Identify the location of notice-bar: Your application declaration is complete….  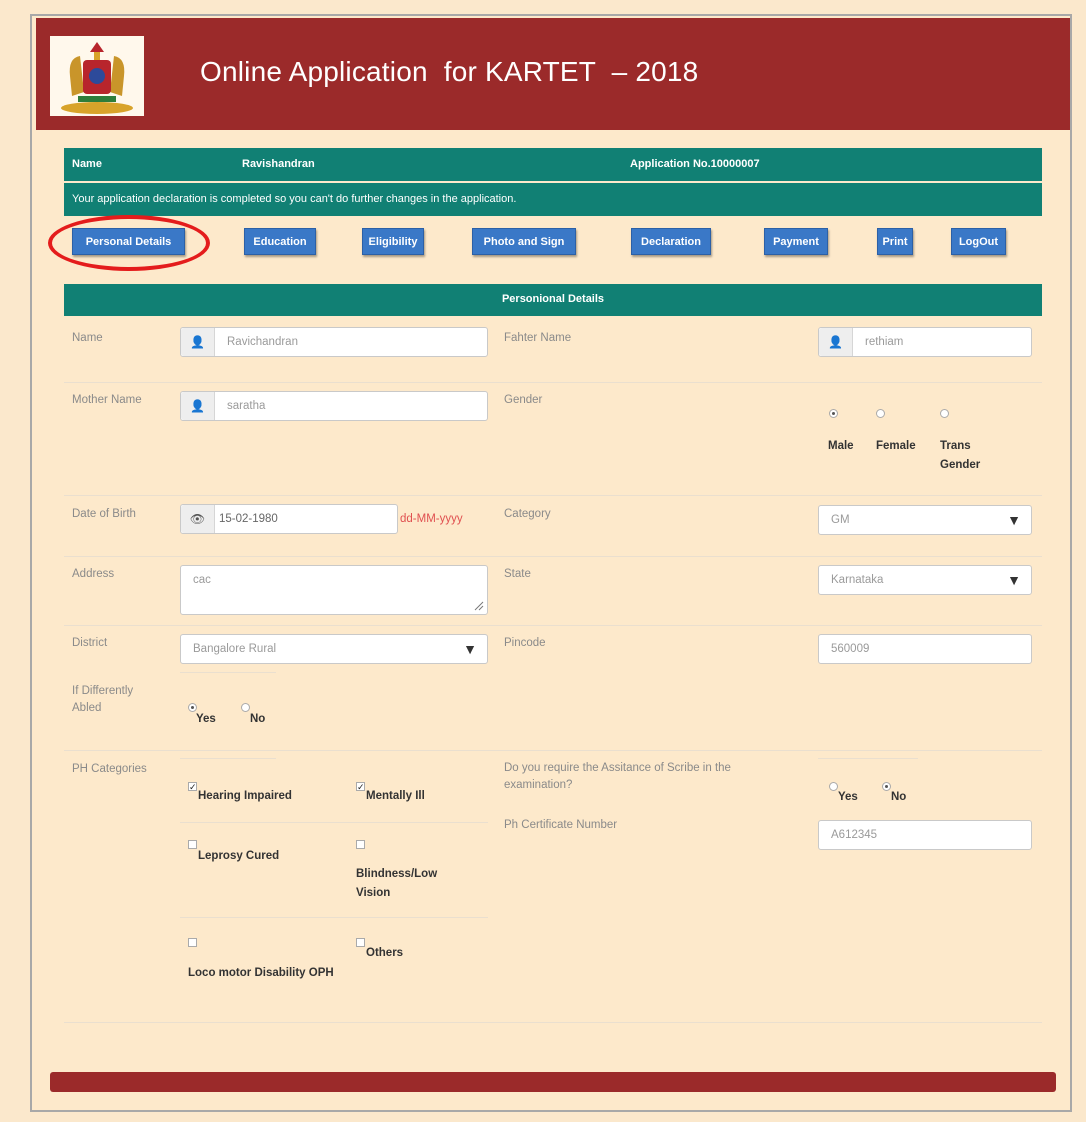
(553, 199).